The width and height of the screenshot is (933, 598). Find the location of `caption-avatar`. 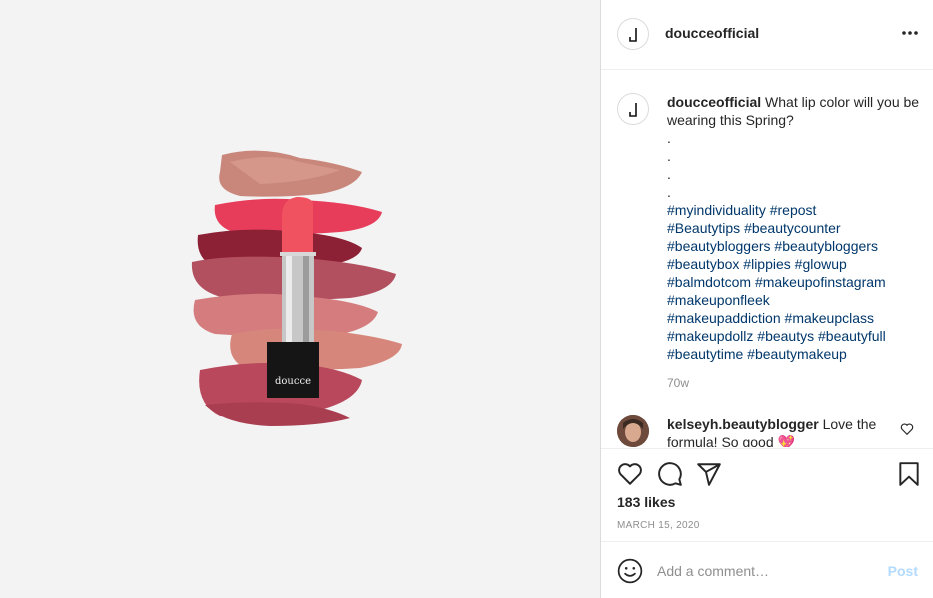

caption-avatar is located at coordinates (633, 109).